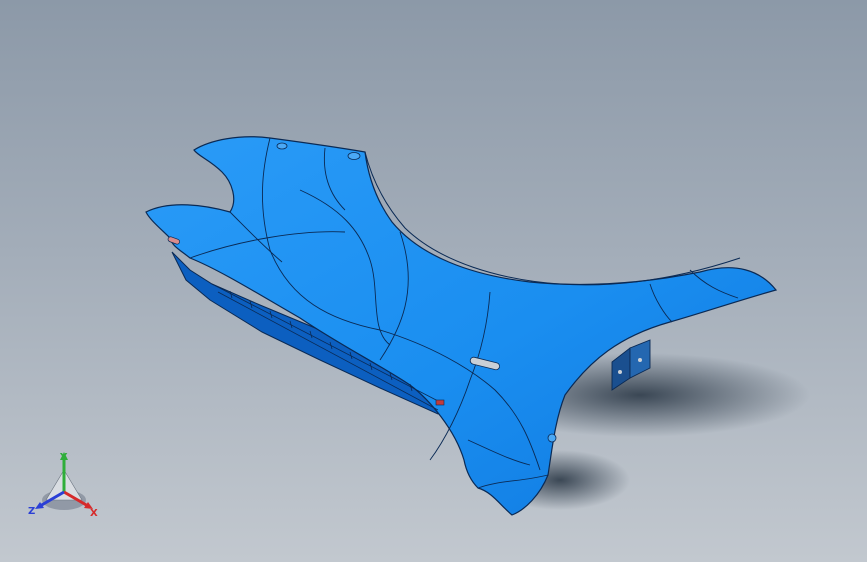  Describe the element at coordinates (440, 402) in the screenshot. I see `rear-clip-red` at that location.